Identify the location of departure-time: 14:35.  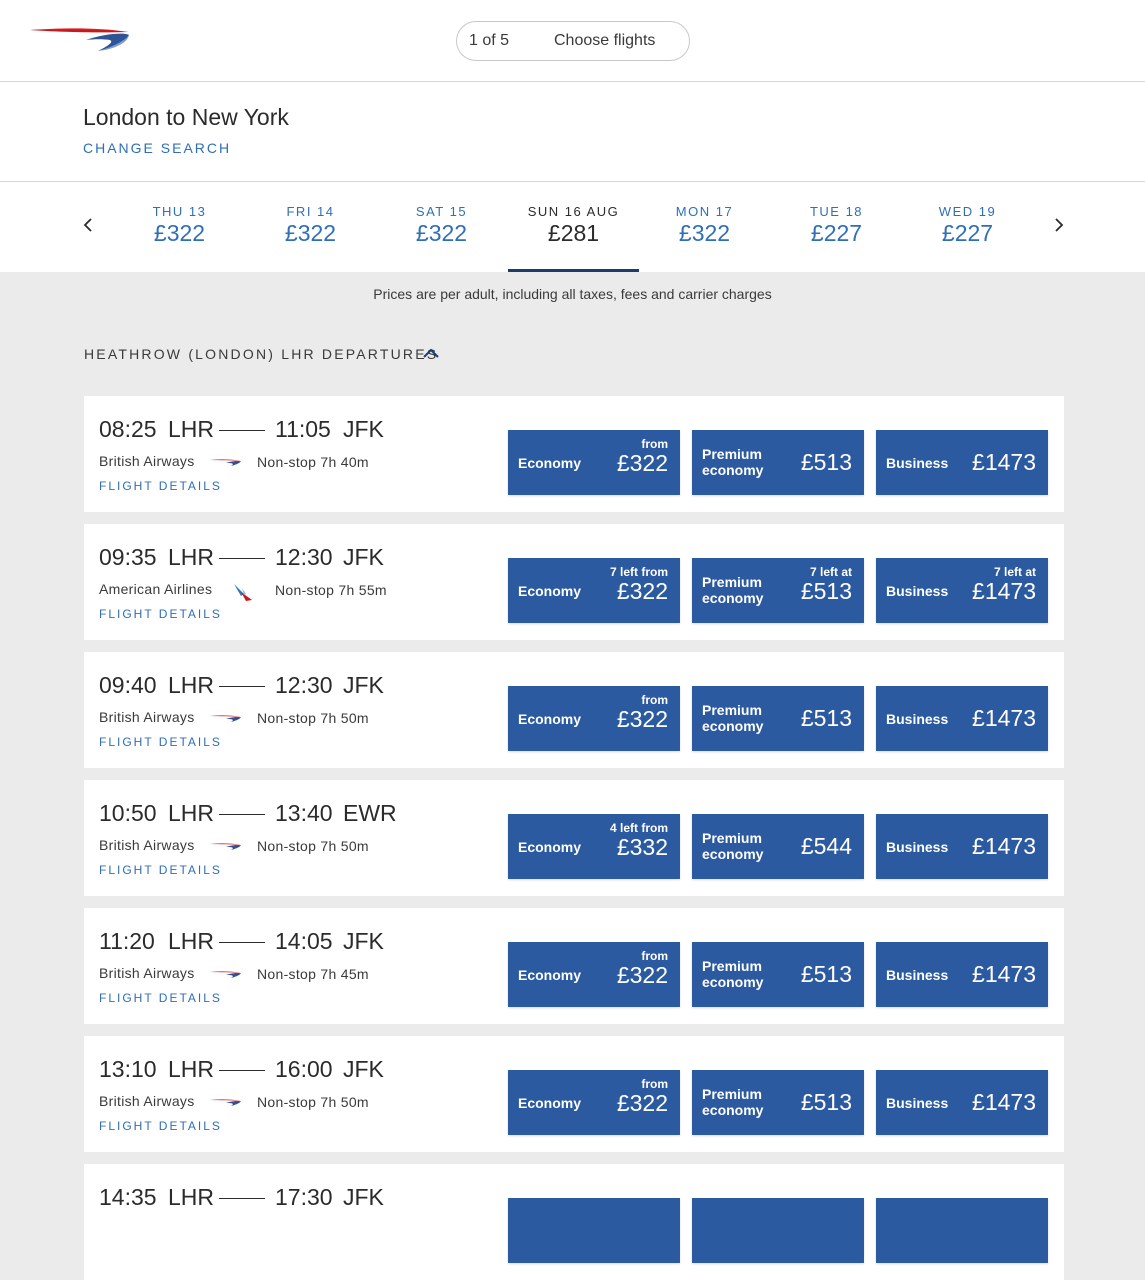
(128, 1197).